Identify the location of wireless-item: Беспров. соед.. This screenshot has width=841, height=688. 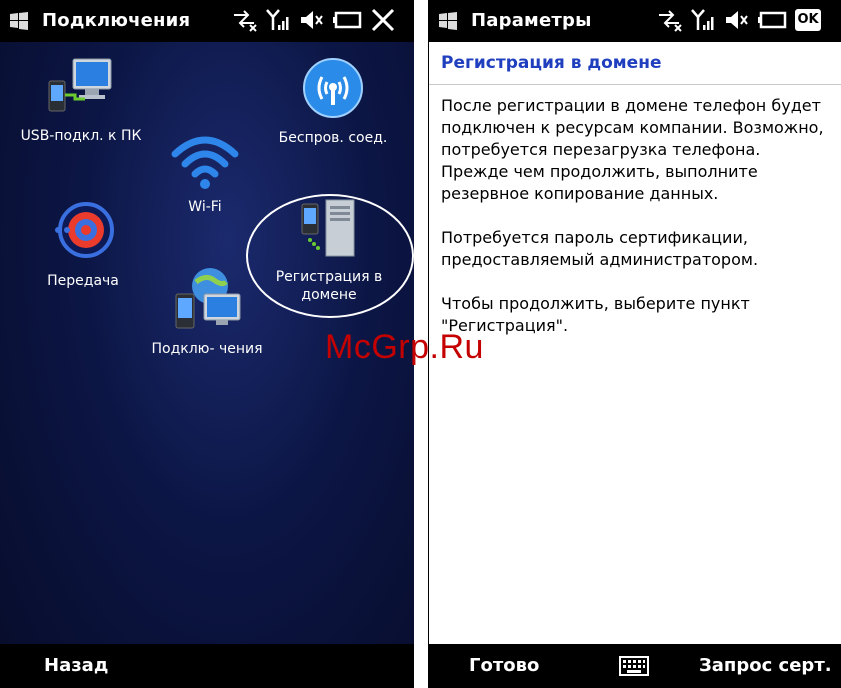
(333, 101).